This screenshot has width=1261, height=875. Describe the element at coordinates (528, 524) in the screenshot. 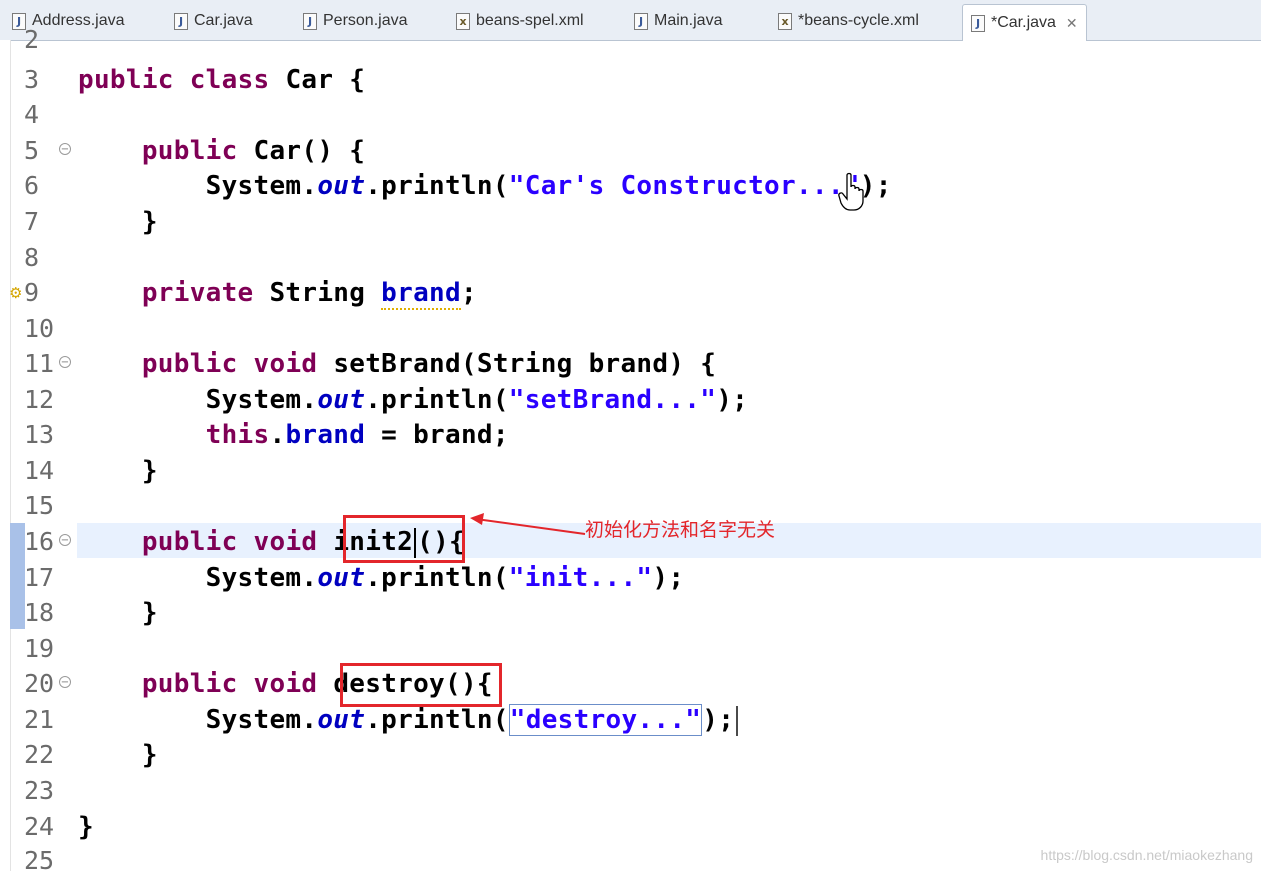

I see `annotation-arrow-icon` at that location.